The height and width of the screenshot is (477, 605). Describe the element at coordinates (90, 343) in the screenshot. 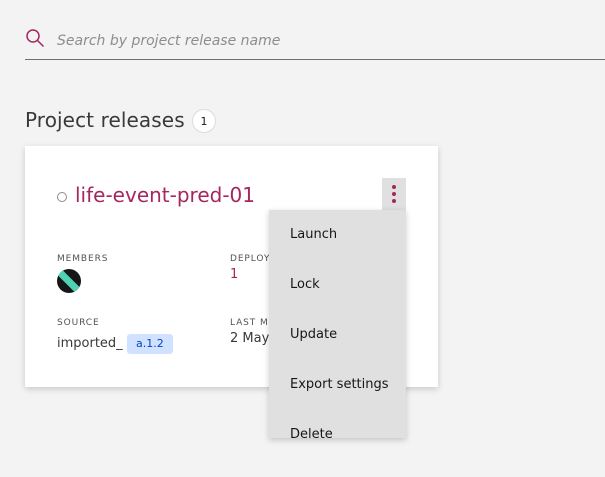

I see `source-value: imported_` at that location.